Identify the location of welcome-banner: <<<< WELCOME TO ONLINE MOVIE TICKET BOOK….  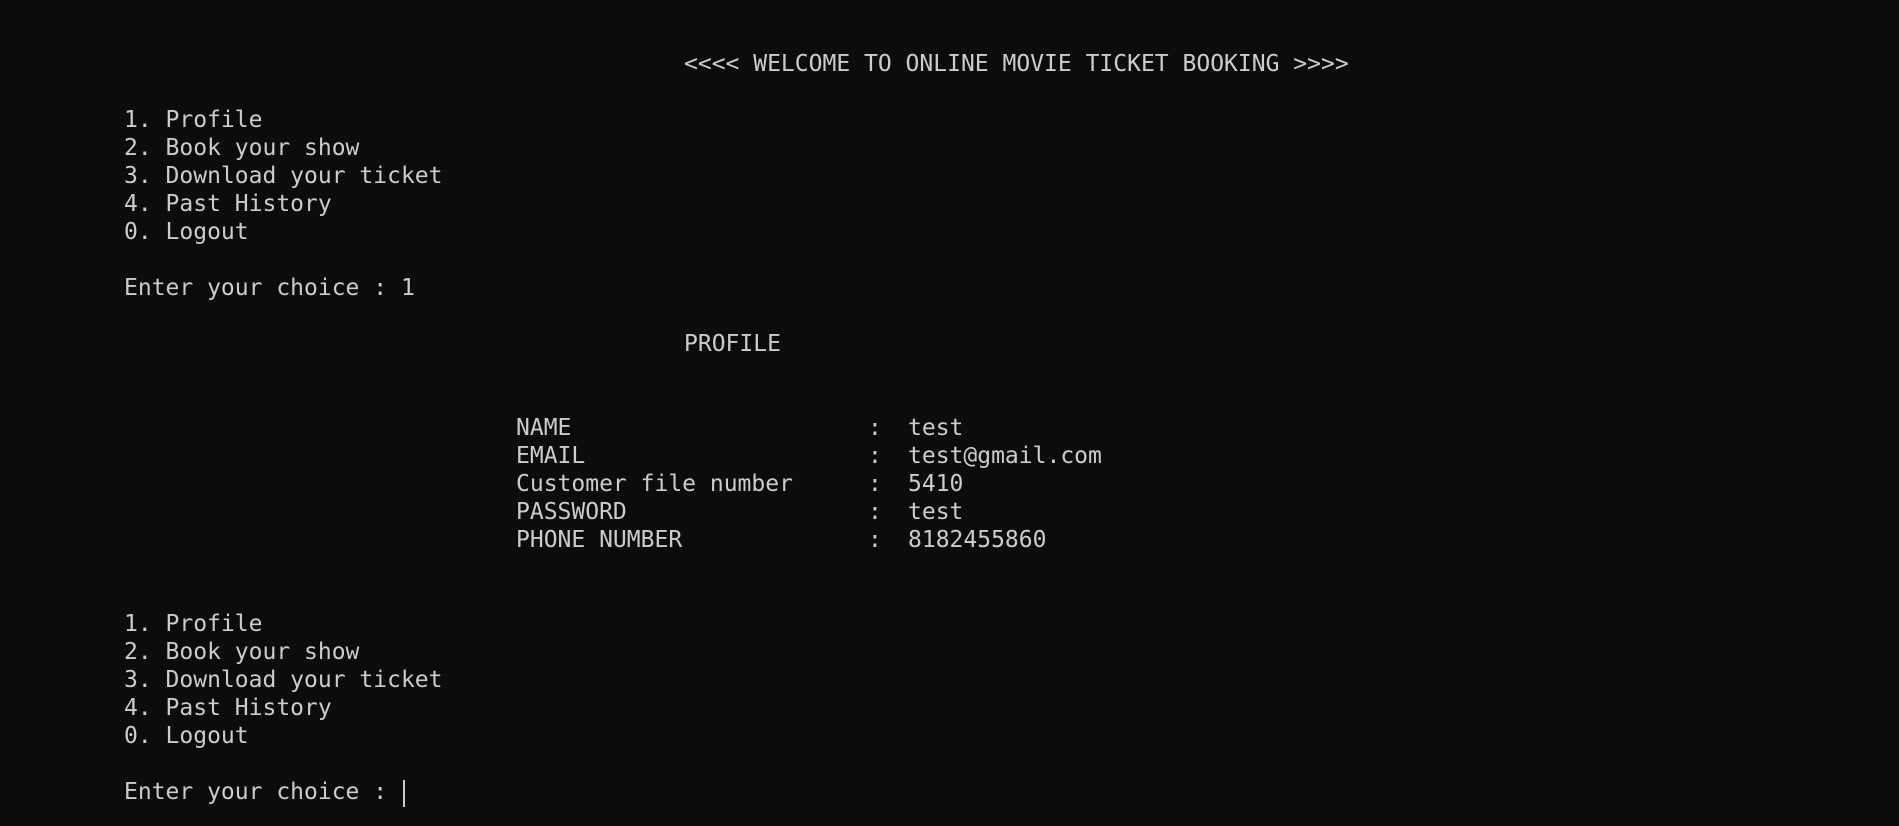
(1016, 64).